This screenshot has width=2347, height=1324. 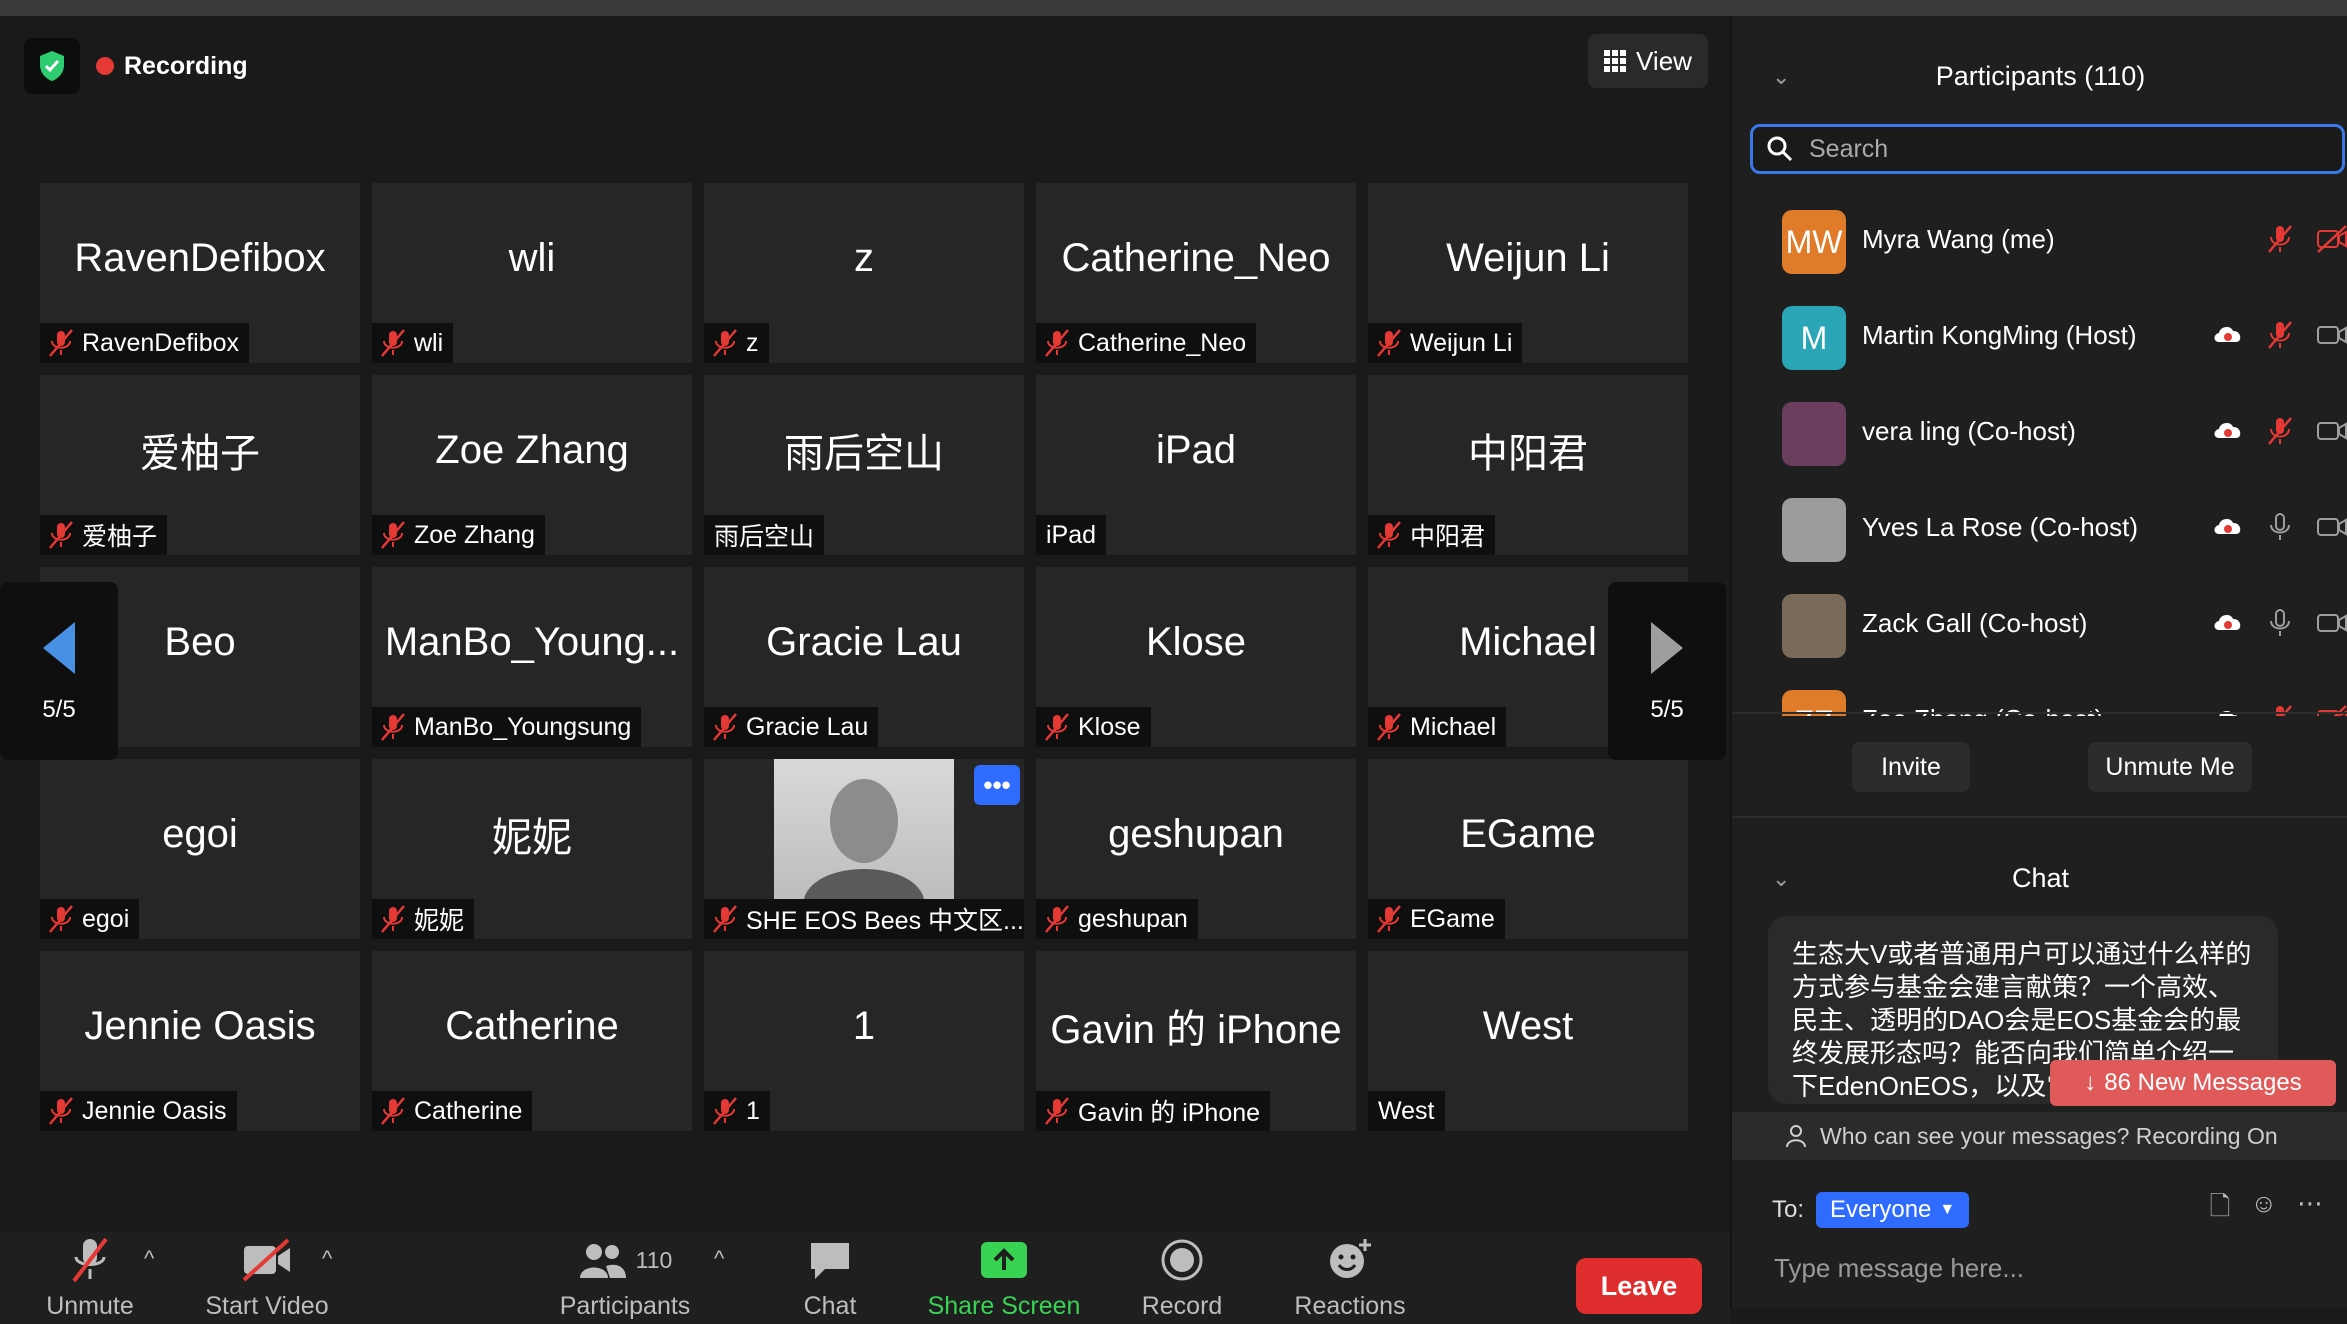 What do you see at coordinates (1814, 434) in the screenshot?
I see `avatar` at bounding box center [1814, 434].